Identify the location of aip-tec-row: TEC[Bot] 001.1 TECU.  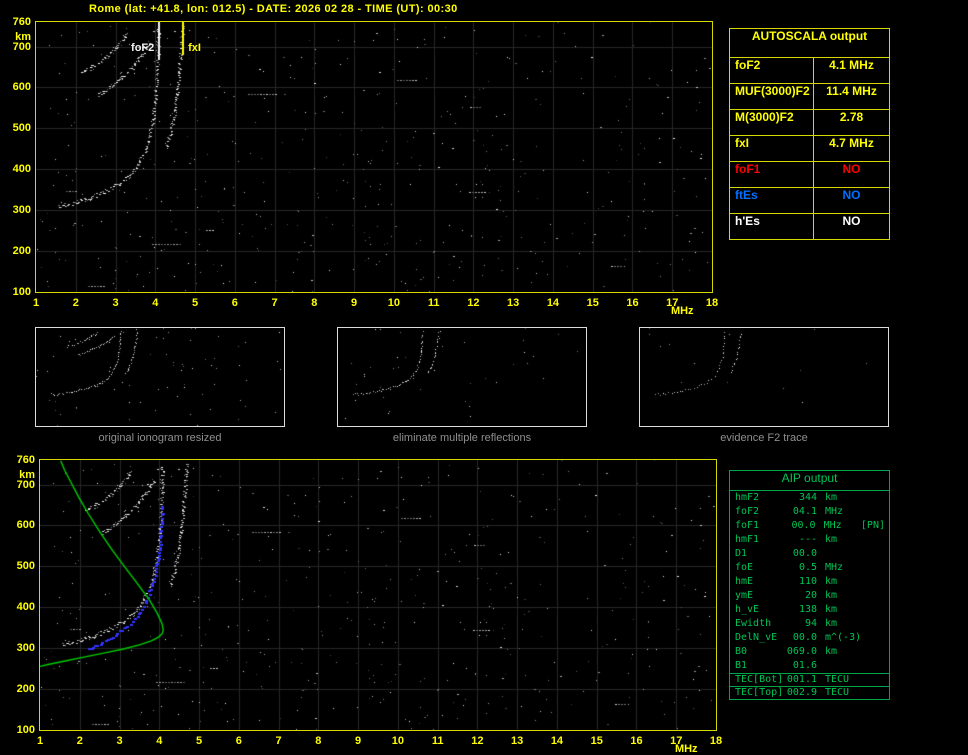
(809, 679).